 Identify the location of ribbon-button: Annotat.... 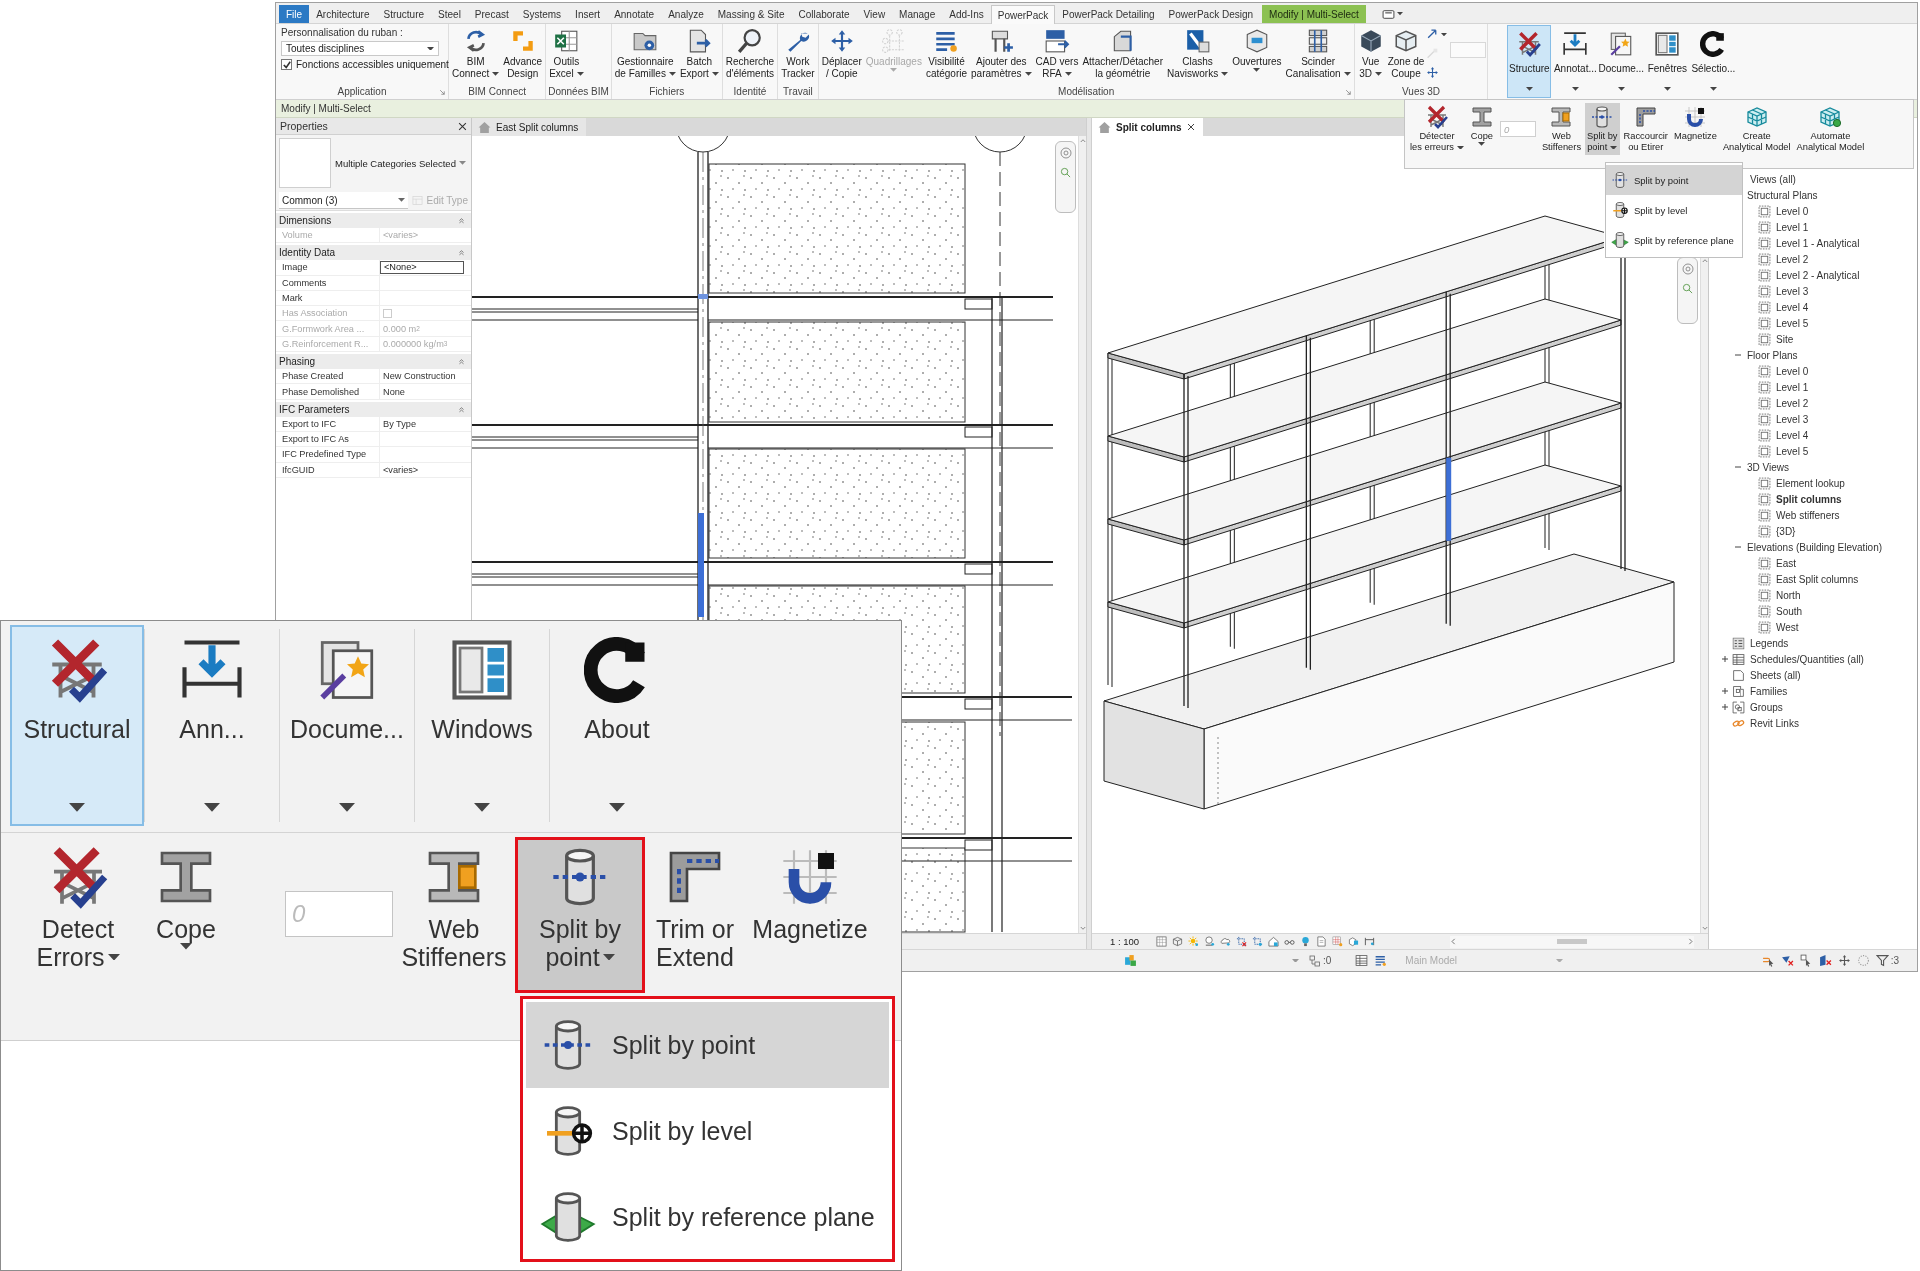
(1575, 61).